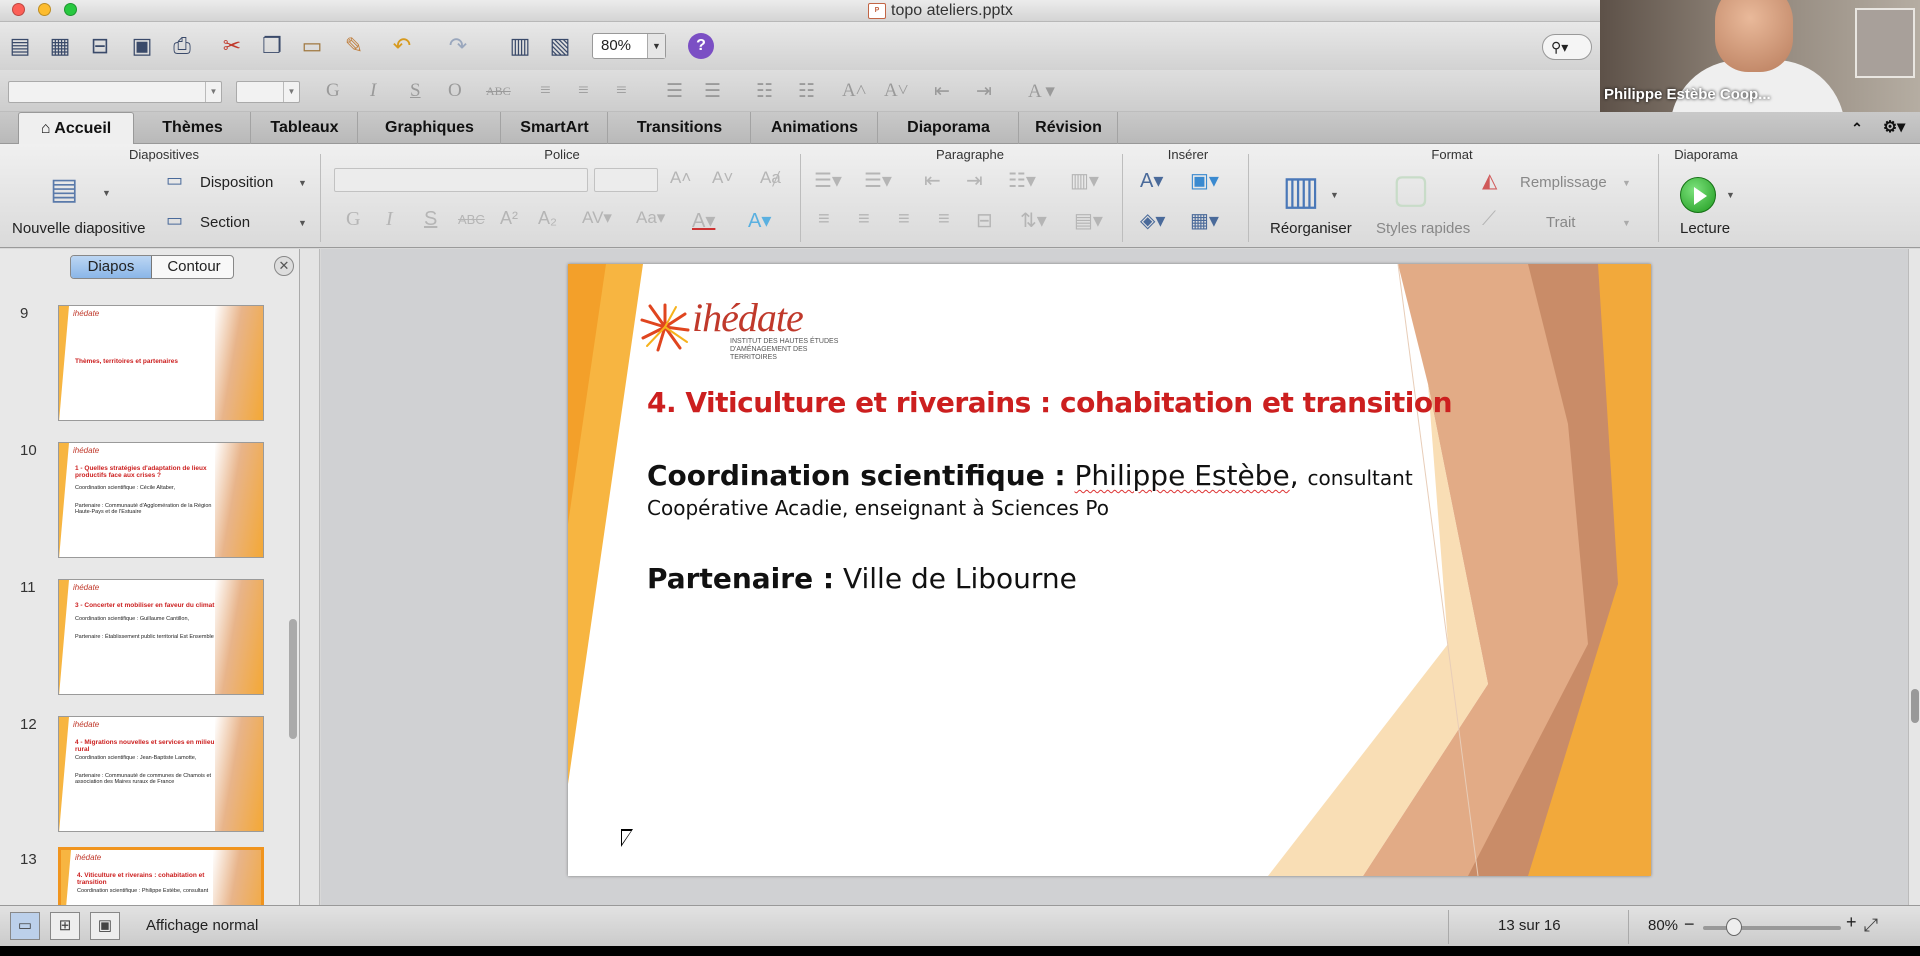 The image size is (1920, 956). Describe the element at coordinates (1489, 180) in the screenshot. I see `fill-icon: ◭` at that location.